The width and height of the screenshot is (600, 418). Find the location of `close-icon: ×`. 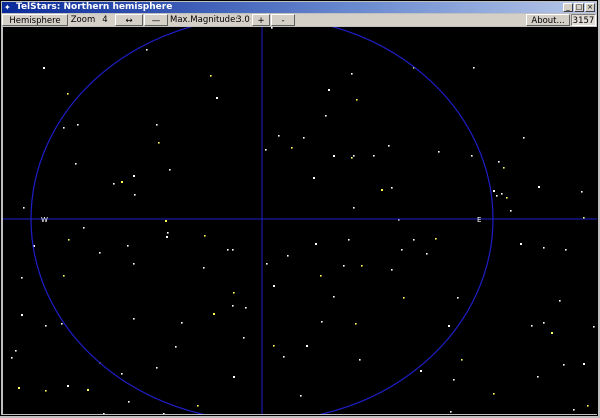

close-icon: × is located at coordinates (590, 7).